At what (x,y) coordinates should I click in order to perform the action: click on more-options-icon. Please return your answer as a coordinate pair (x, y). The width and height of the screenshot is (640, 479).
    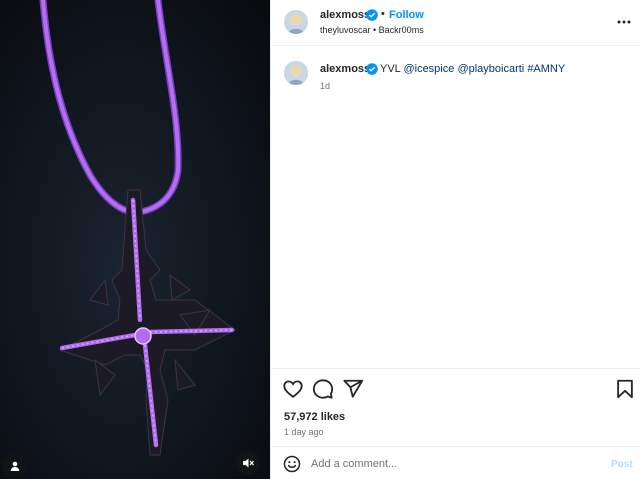
    Looking at the image, I should click on (624, 22).